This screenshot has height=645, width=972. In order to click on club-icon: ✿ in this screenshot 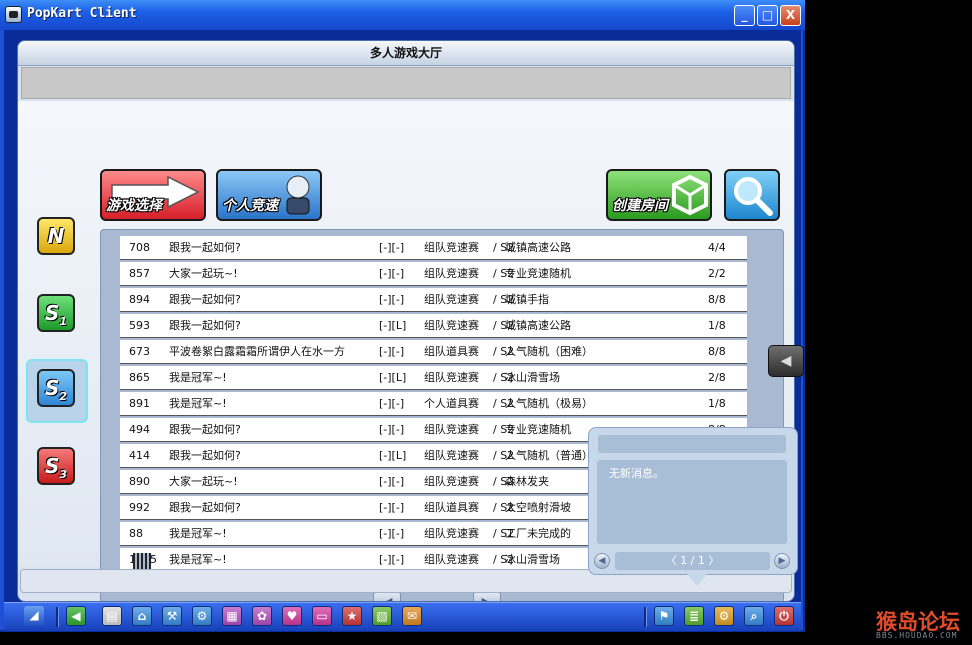, I will do `click(262, 616)`.